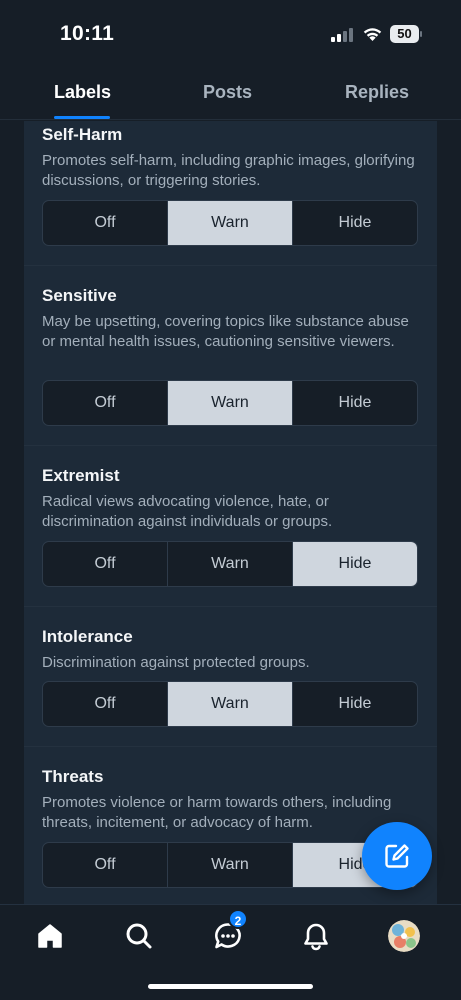  What do you see at coordinates (82, 117) in the screenshot?
I see `active-tab-indicator` at bounding box center [82, 117].